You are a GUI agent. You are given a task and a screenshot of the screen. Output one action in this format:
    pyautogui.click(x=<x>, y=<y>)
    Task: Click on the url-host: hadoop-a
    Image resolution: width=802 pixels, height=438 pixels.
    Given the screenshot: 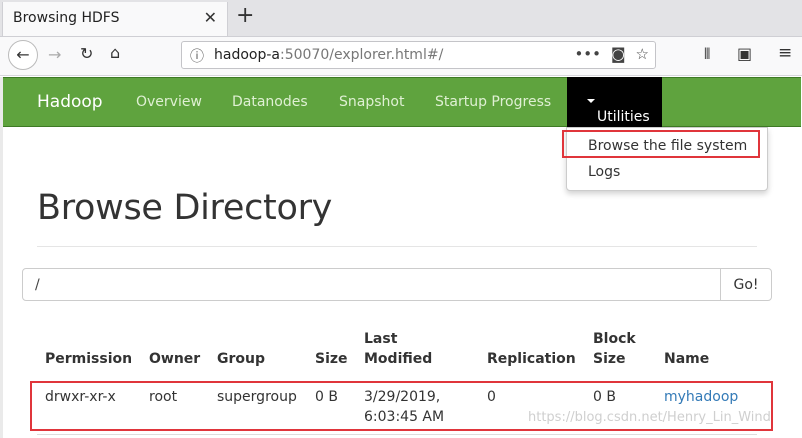 What is the action you would take?
    pyautogui.click(x=247, y=55)
    